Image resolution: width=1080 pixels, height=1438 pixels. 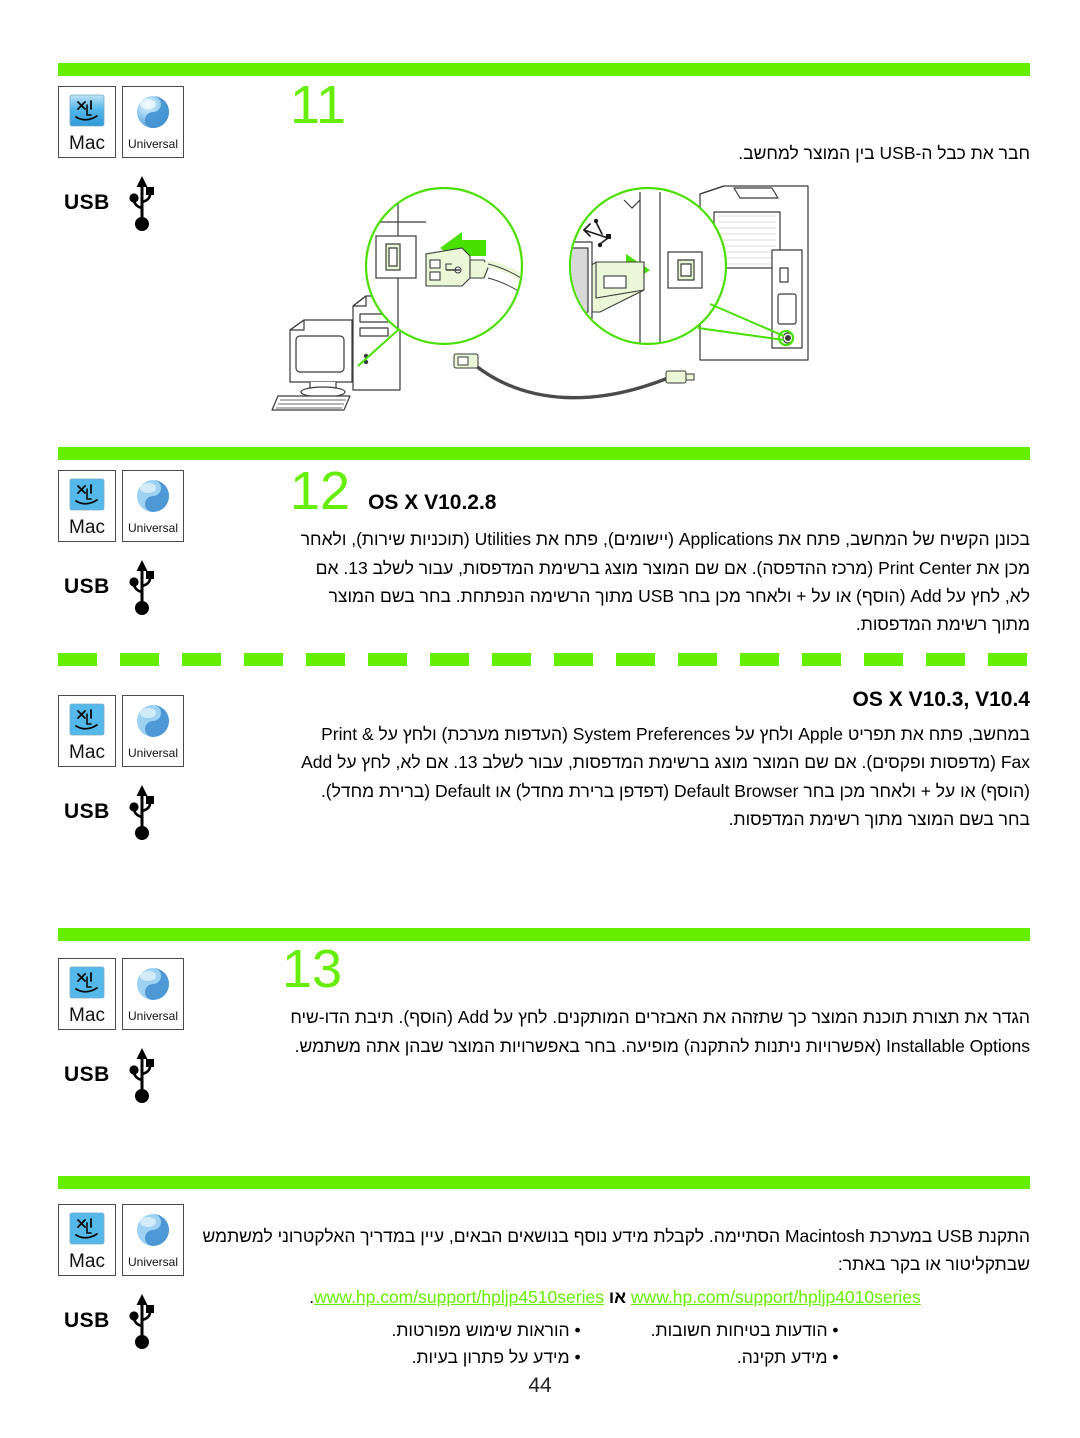 What do you see at coordinates (312, 969) in the screenshot?
I see `step-number: 13` at bounding box center [312, 969].